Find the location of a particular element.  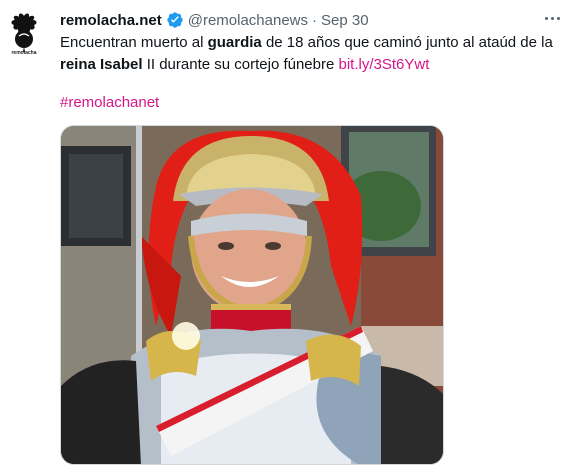

hashtag-link: #remolachanet is located at coordinates (109, 103).